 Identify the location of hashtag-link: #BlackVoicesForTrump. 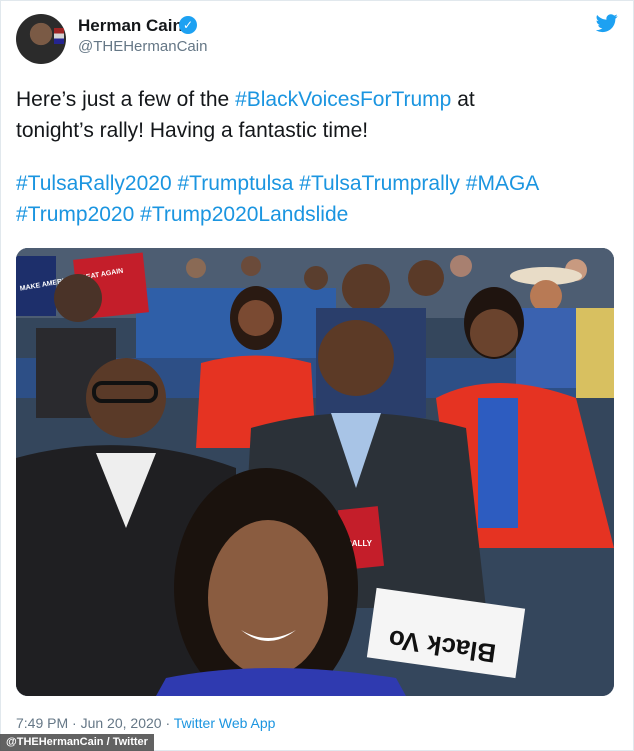
(343, 99).